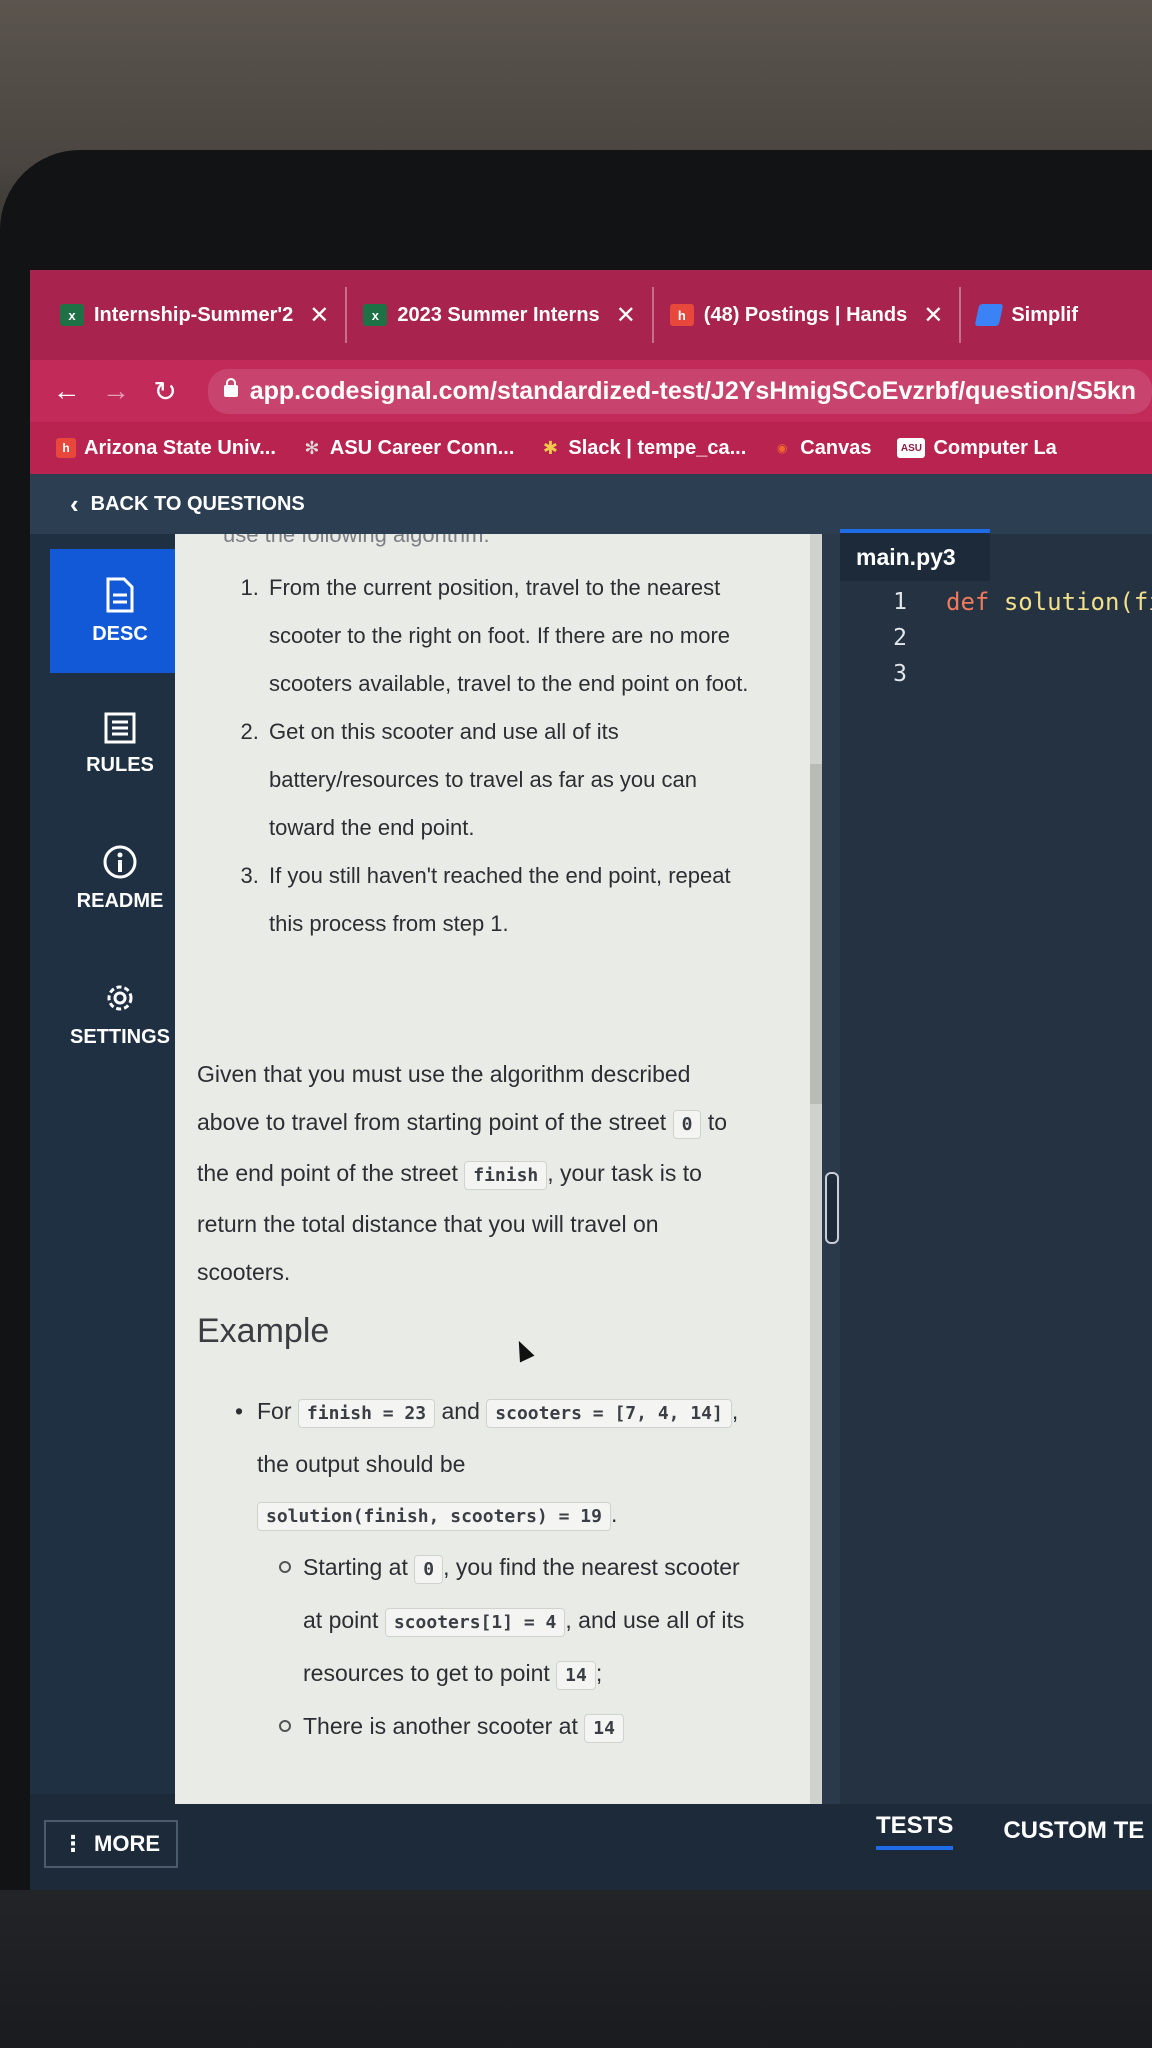 The image size is (1152, 2048). What do you see at coordinates (1044, 314) in the screenshot?
I see `tab-title: Simplif` at bounding box center [1044, 314].